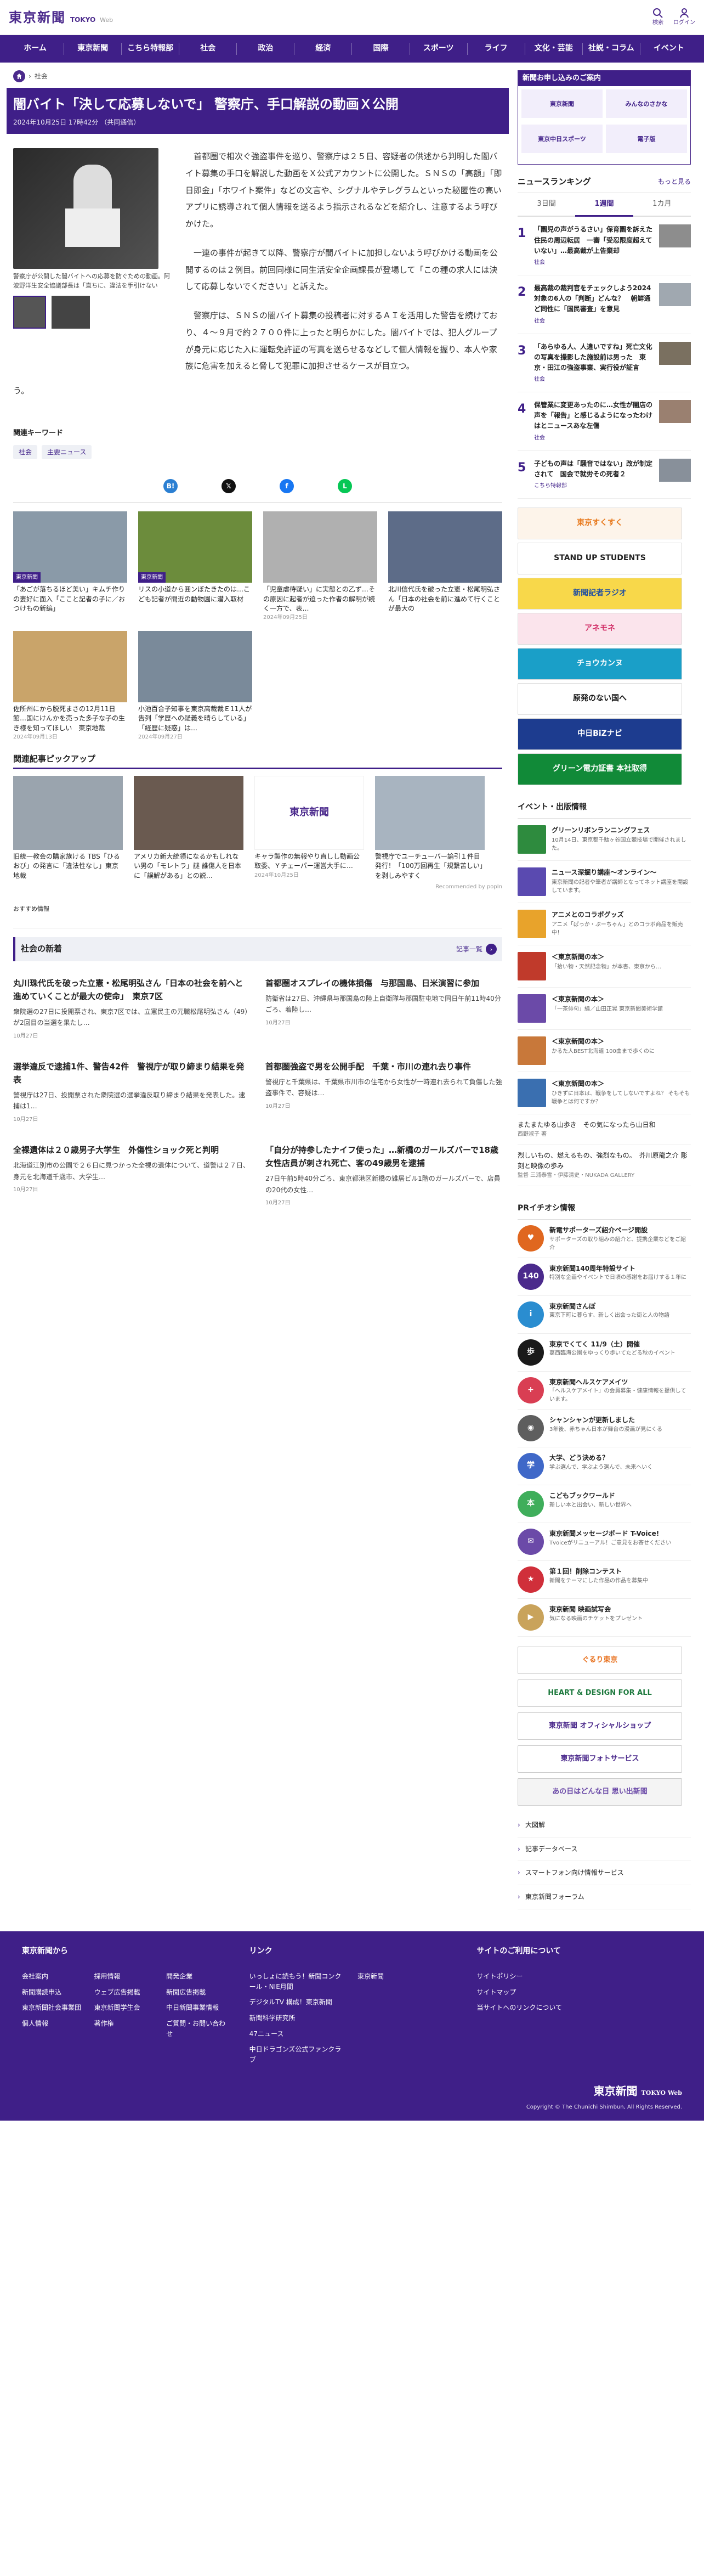 The width and height of the screenshot is (704, 2576). What do you see at coordinates (445, 599) in the screenshot?
I see `related-title: 北川信代氏を破った立憲・松尾明弘さん「日本の社会を前に進めて行くことが最大の` at bounding box center [445, 599].